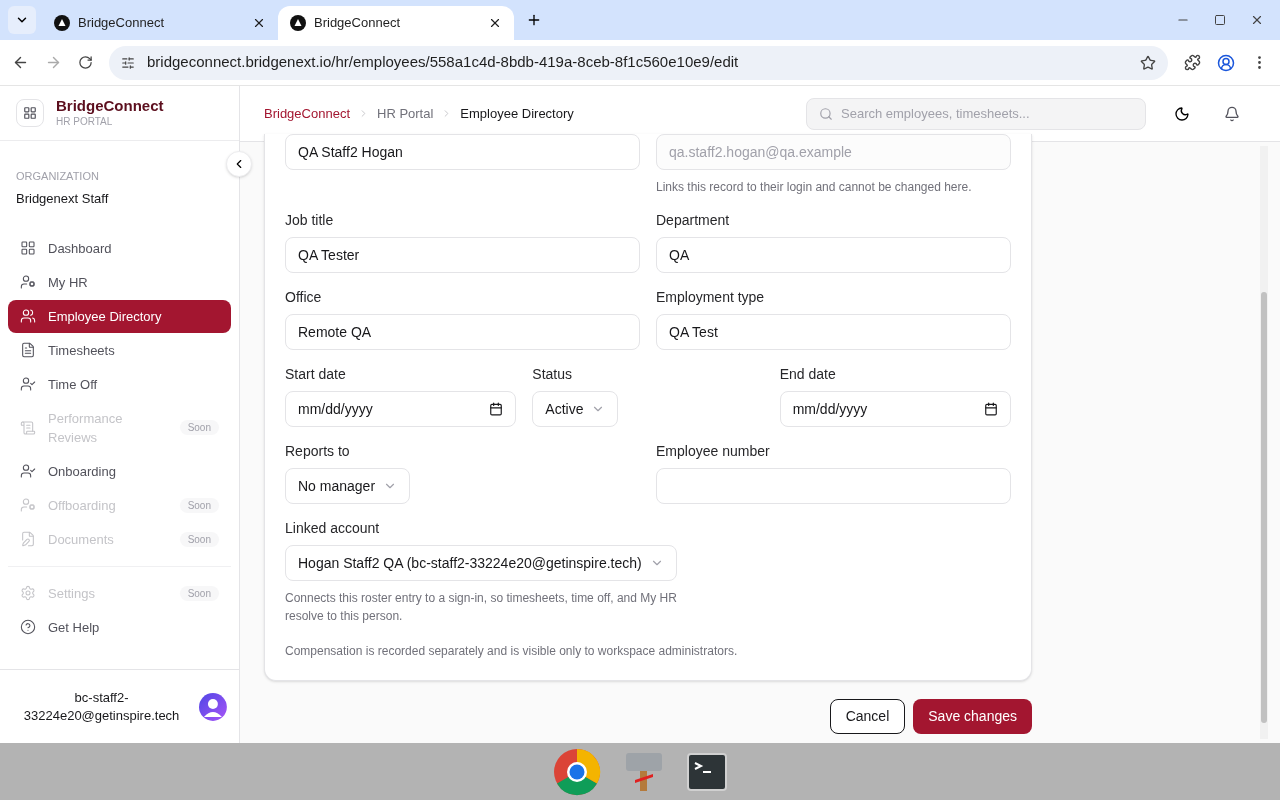  I want to click on text-field: QA Staff2 Hogan, so click(462, 152).